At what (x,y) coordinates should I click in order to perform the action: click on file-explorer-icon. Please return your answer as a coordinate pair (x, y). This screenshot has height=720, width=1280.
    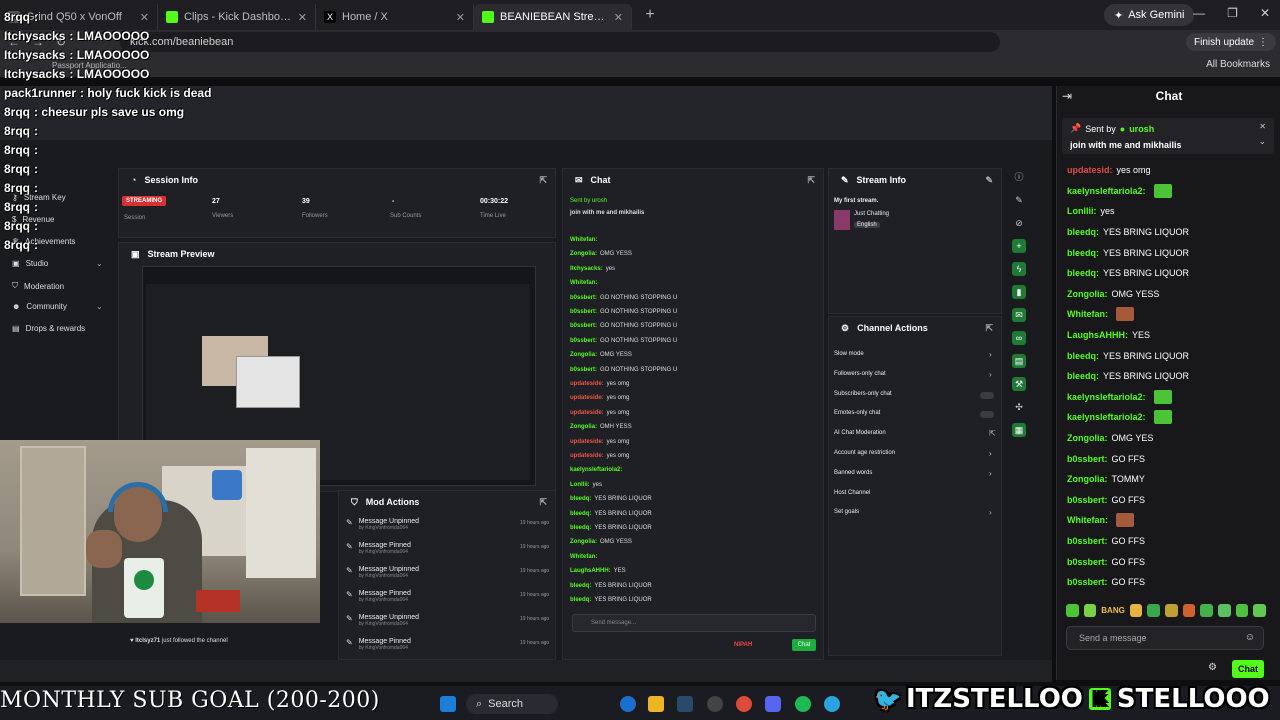
    Looking at the image, I should click on (656, 704).